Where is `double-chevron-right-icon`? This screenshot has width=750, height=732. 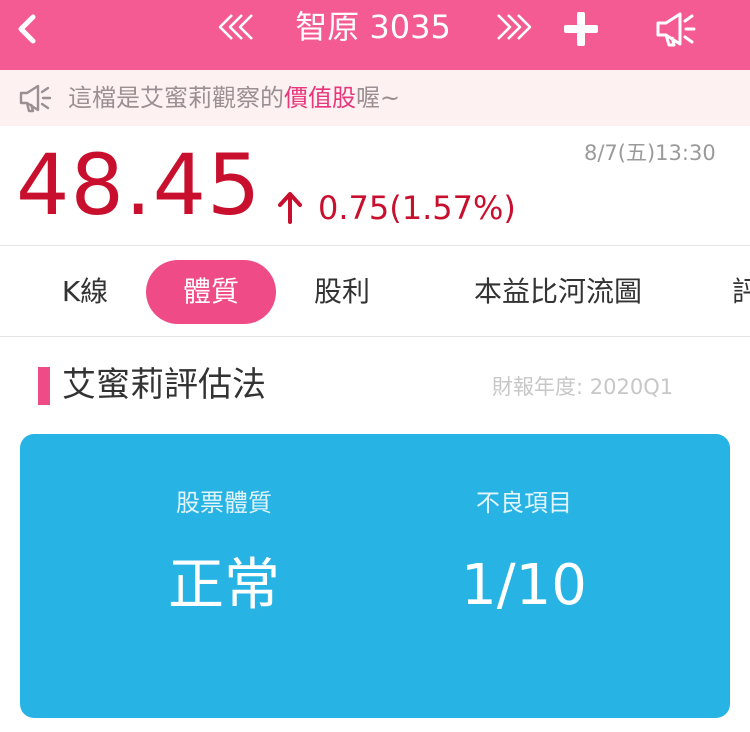
double-chevron-right-icon is located at coordinates (514, 27).